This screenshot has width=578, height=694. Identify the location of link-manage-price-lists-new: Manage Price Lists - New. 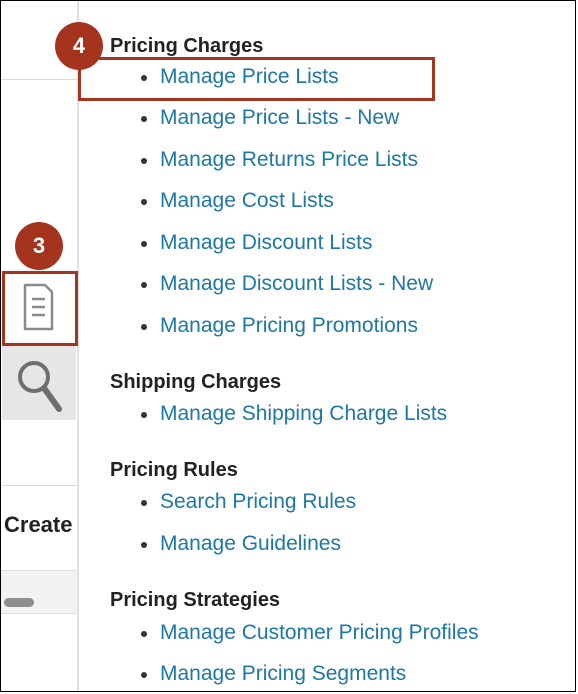
(279, 118).